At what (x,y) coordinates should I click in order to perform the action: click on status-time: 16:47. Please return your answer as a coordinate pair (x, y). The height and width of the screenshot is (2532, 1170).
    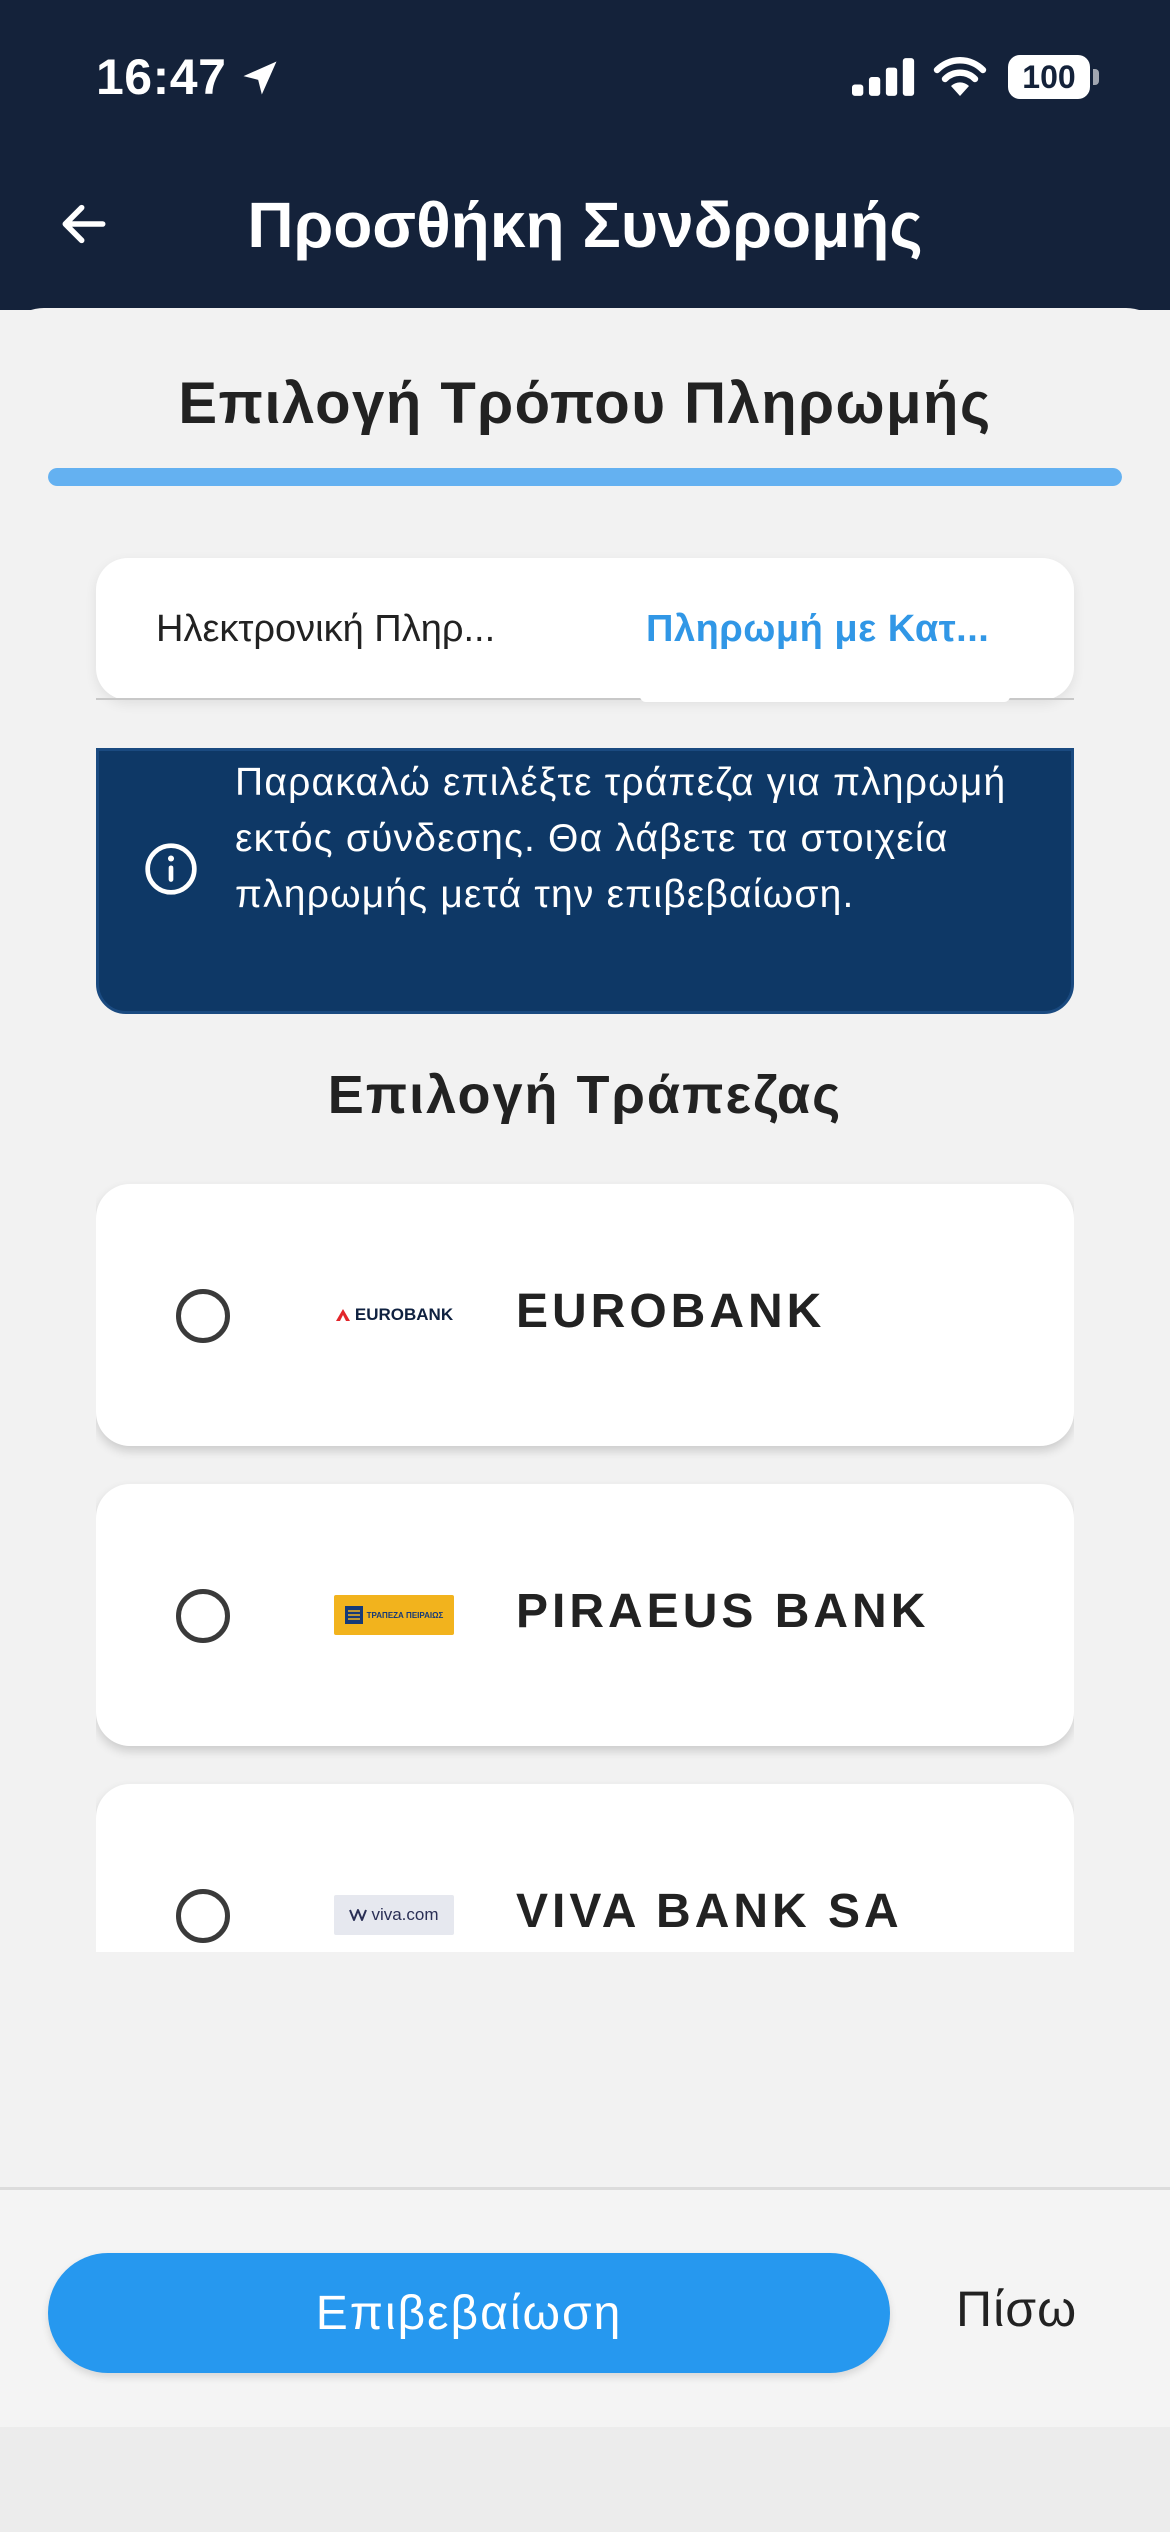
    Looking at the image, I should click on (161, 77).